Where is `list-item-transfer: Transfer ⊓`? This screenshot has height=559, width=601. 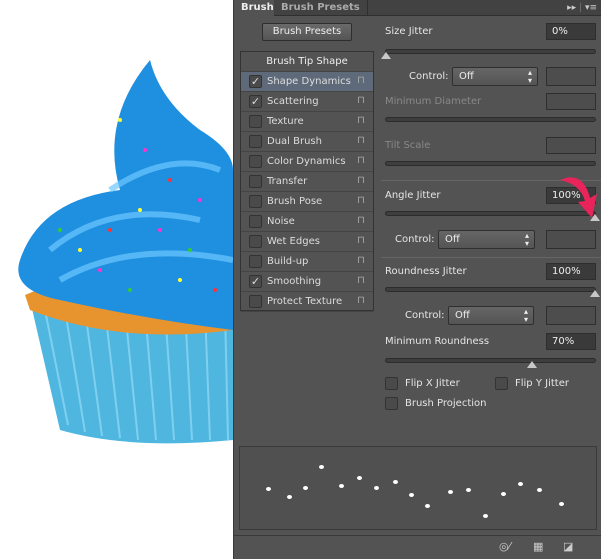
list-item-transfer: Transfer ⊓ is located at coordinates (307, 182).